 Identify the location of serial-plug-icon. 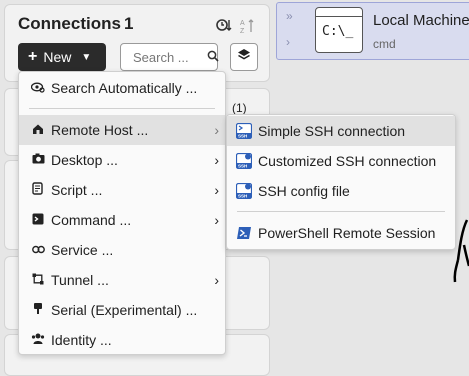
(38, 310).